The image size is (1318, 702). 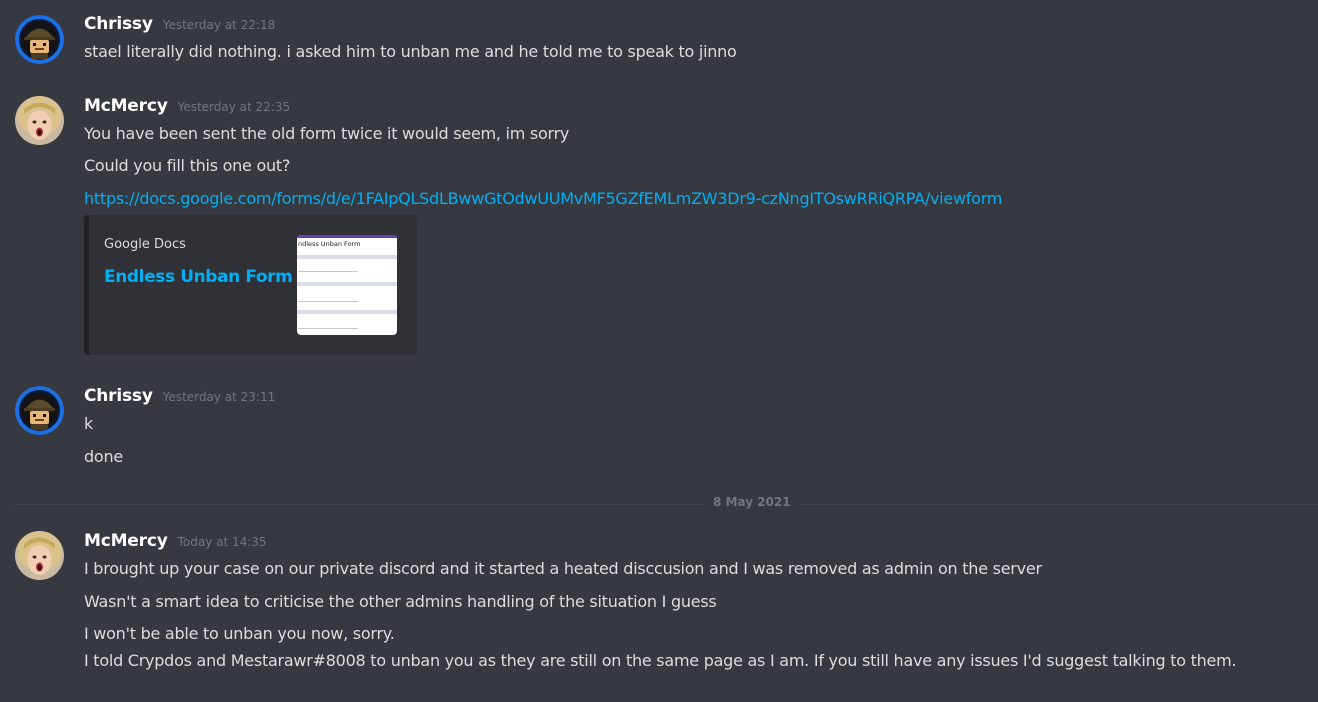 I want to click on date-divider-label: 8 May 2021, so click(x=752, y=502).